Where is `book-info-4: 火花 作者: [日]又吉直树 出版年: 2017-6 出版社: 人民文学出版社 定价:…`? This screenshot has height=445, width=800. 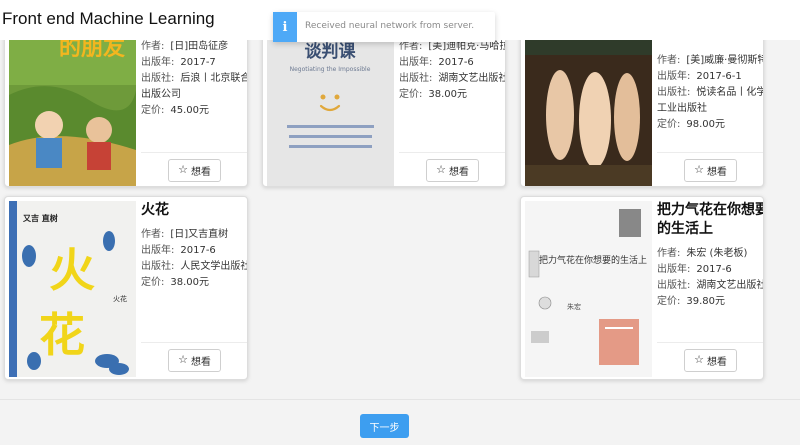
book-info-4: 火花 作者: [日]又吉直树 出版年: 2017-6 出版社: 人民文学出版社 定价:… is located at coordinates (194, 246).